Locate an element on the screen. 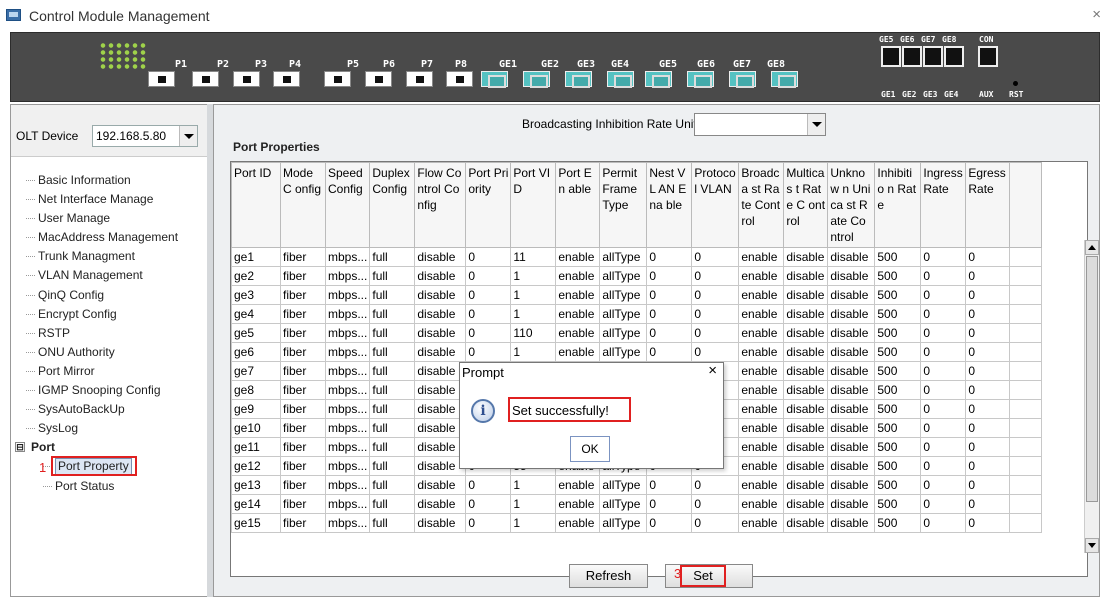 This screenshot has width=1105, height=606. ok-button: OK is located at coordinates (590, 449).